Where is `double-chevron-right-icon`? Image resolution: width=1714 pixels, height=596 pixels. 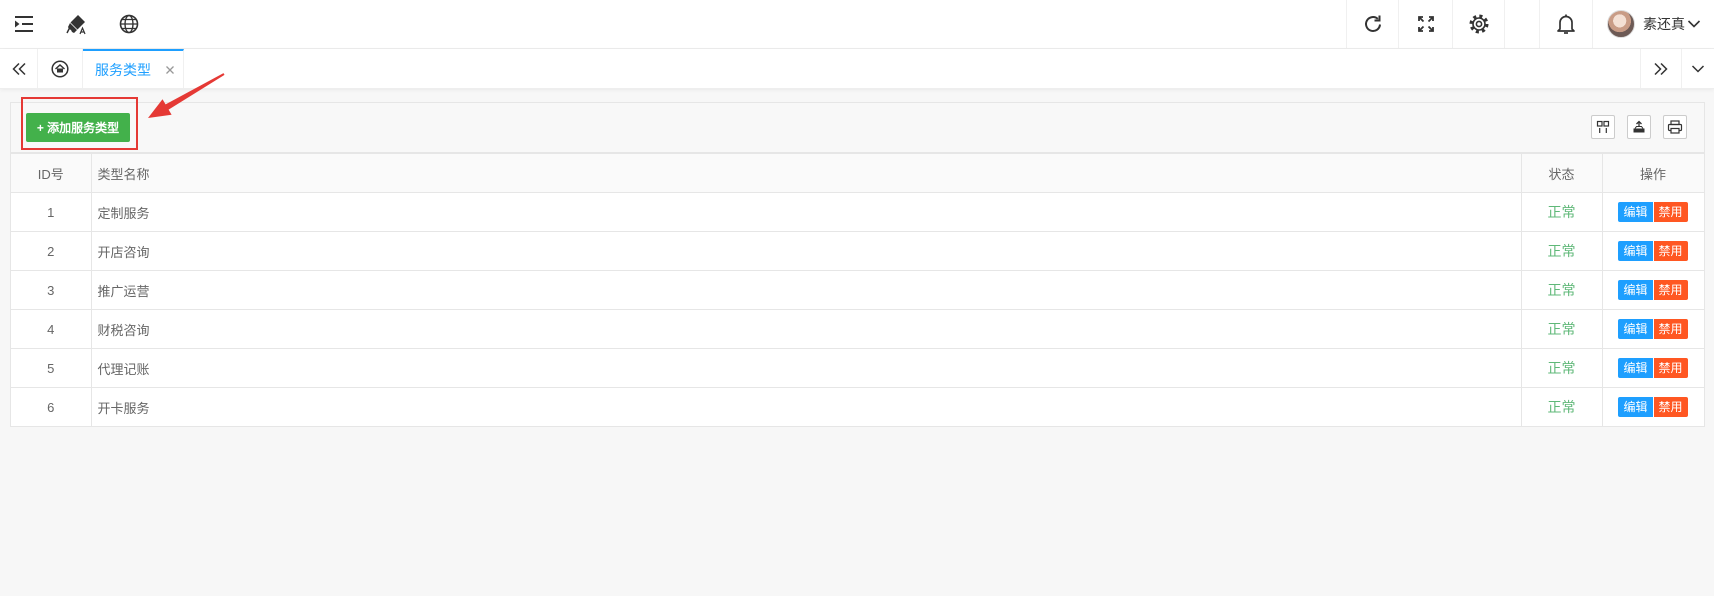 double-chevron-right-icon is located at coordinates (1661, 68).